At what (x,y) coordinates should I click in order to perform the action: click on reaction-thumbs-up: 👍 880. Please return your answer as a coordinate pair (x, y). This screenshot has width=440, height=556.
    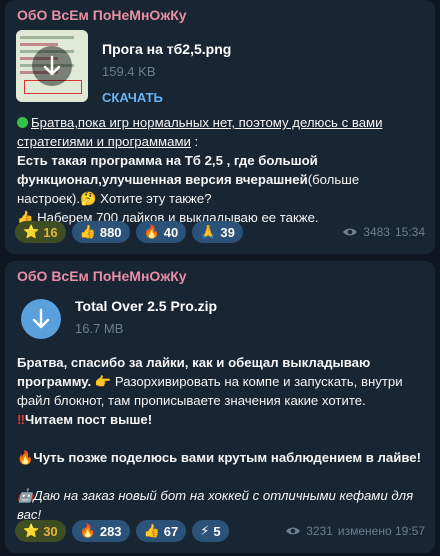
    Looking at the image, I should click on (100, 232).